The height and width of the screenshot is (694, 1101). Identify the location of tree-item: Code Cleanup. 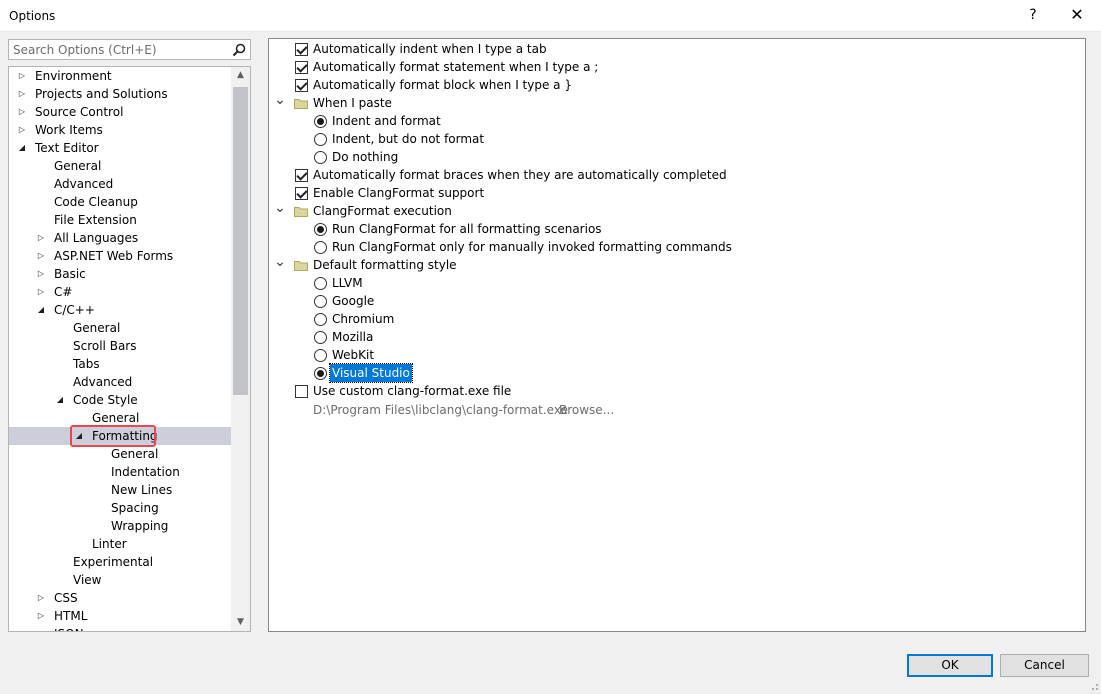
(120, 202).